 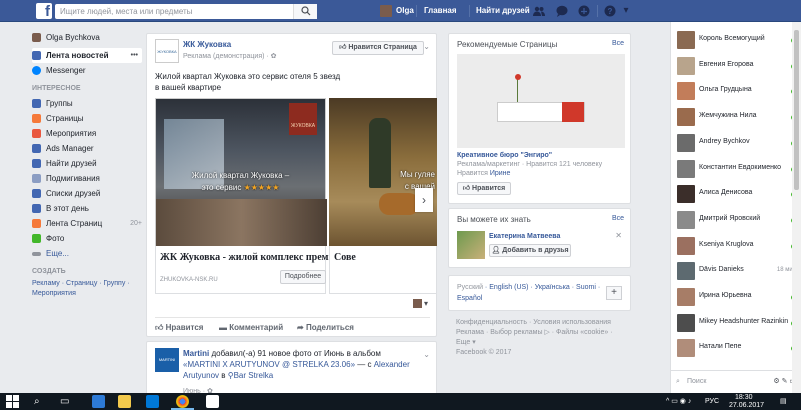 I want to click on sidebar-item-find-friends: Найти друзей, so click(x=87, y=163).